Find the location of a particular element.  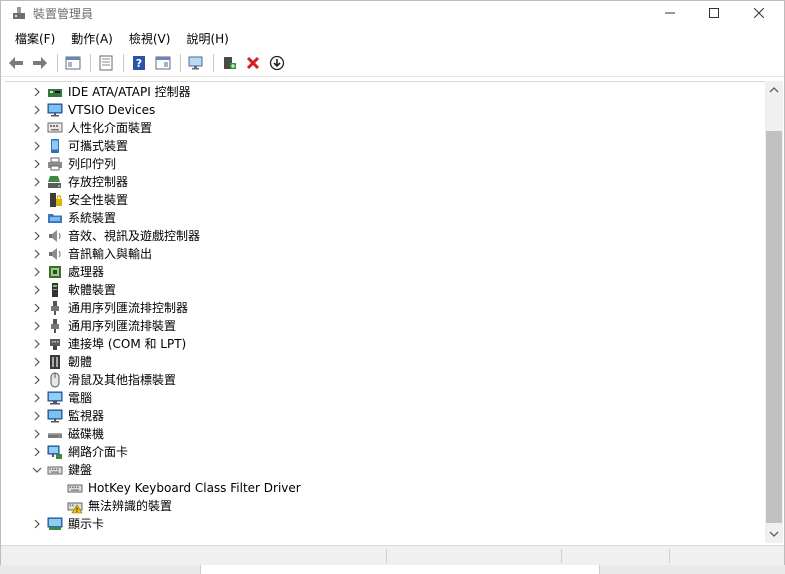

tree-item-label: 監視器 is located at coordinates (86, 416).